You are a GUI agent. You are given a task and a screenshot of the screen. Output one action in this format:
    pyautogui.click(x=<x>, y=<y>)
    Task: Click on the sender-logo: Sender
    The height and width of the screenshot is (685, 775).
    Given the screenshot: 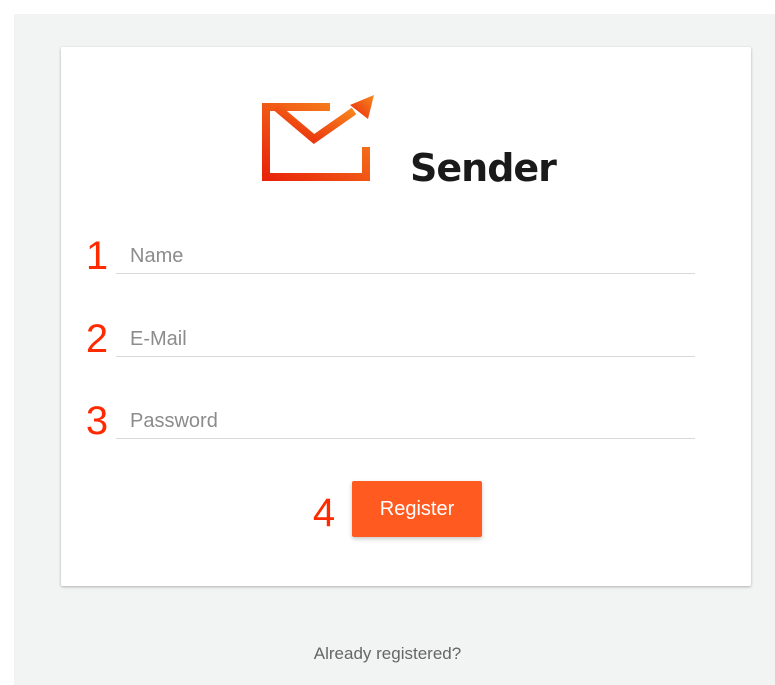 What is the action you would take?
    pyautogui.click(x=412, y=142)
    